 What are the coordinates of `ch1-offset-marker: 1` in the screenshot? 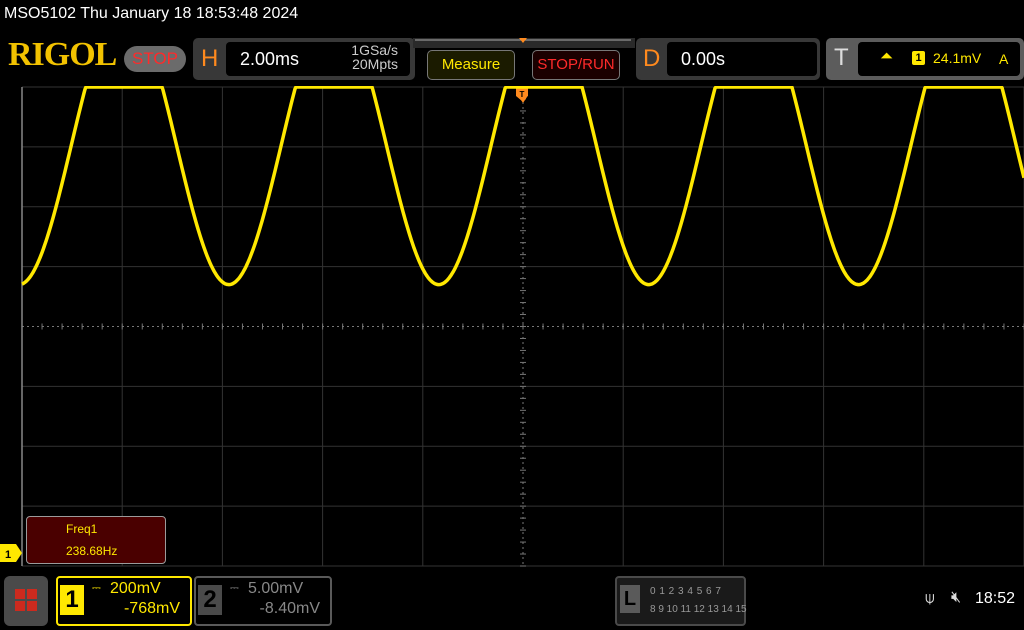 It's located at (11, 553).